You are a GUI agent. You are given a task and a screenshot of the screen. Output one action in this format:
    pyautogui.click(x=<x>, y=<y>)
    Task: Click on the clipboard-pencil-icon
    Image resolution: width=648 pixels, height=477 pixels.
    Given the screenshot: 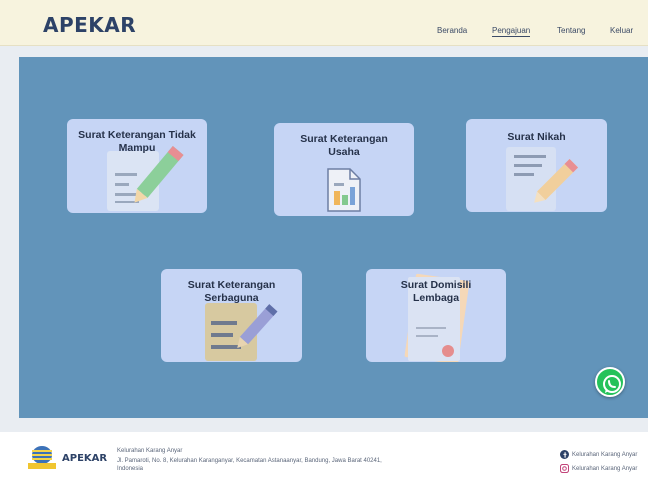 What is the action you would take?
    pyautogui.click(x=241, y=332)
    